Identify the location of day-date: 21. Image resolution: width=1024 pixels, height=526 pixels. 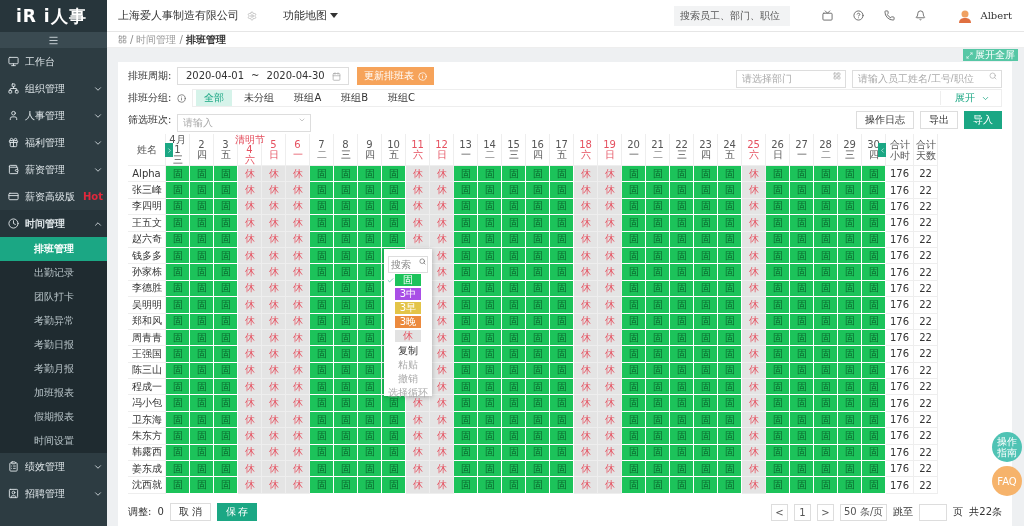
(657, 144).